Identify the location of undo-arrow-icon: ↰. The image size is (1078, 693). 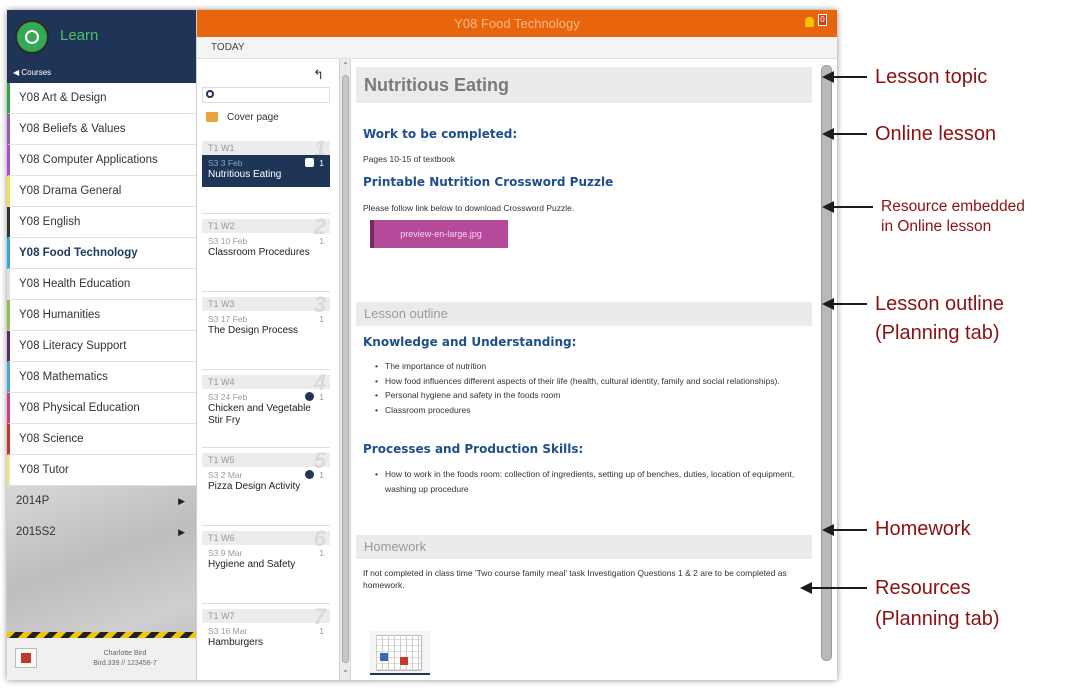
(318, 75).